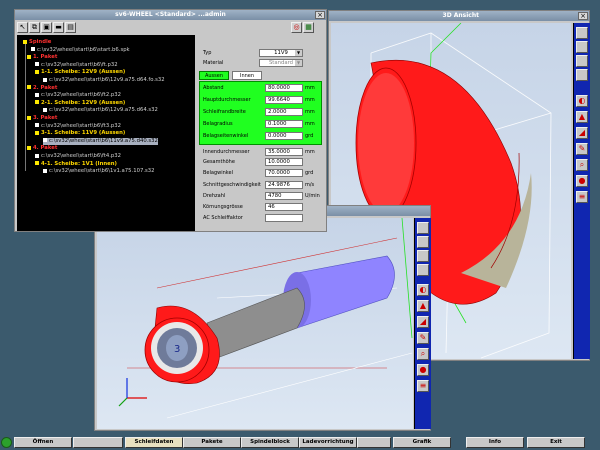  I want to click on tree-node-label: c:\sv32\wheel\start\b6\1v1.a75.107.s32, so click(102, 171).